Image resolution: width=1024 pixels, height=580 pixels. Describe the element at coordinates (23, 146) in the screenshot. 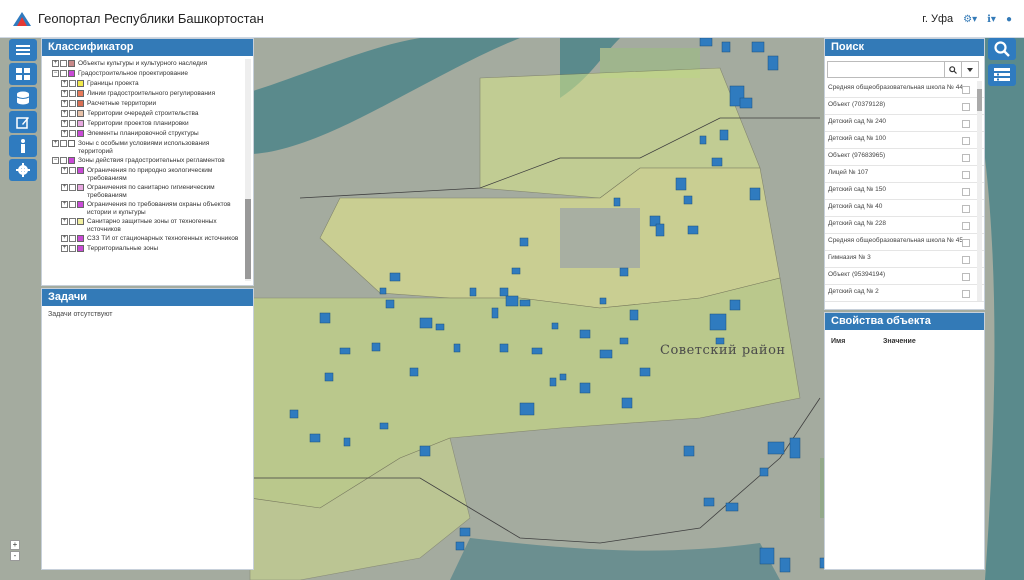

I see `info-button` at that location.